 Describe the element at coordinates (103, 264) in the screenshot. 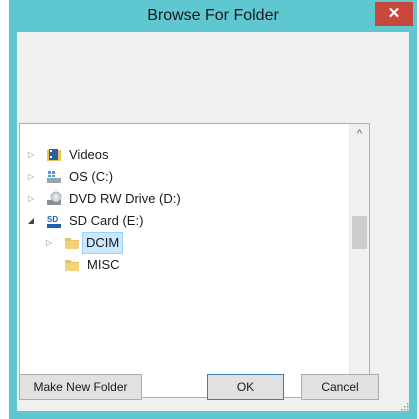

I see `tree-item-label: MISC` at that location.